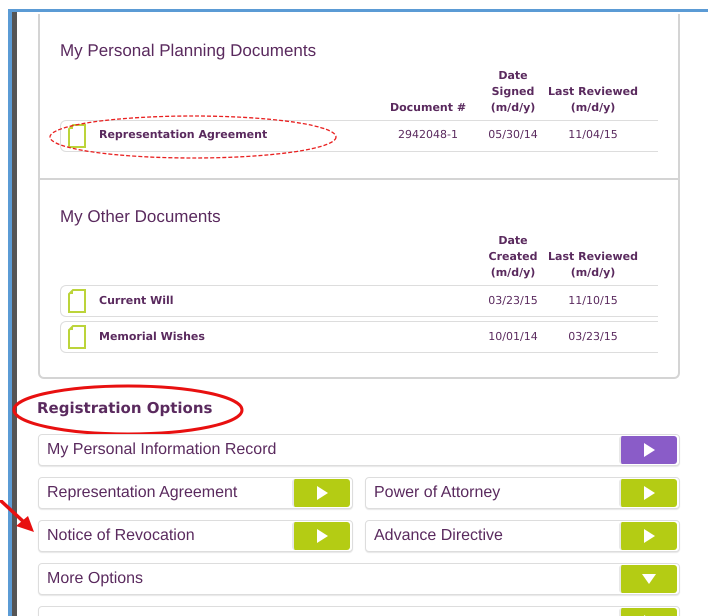  Describe the element at coordinates (142, 493) in the screenshot. I see `option-label: Representation Agreement` at that location.